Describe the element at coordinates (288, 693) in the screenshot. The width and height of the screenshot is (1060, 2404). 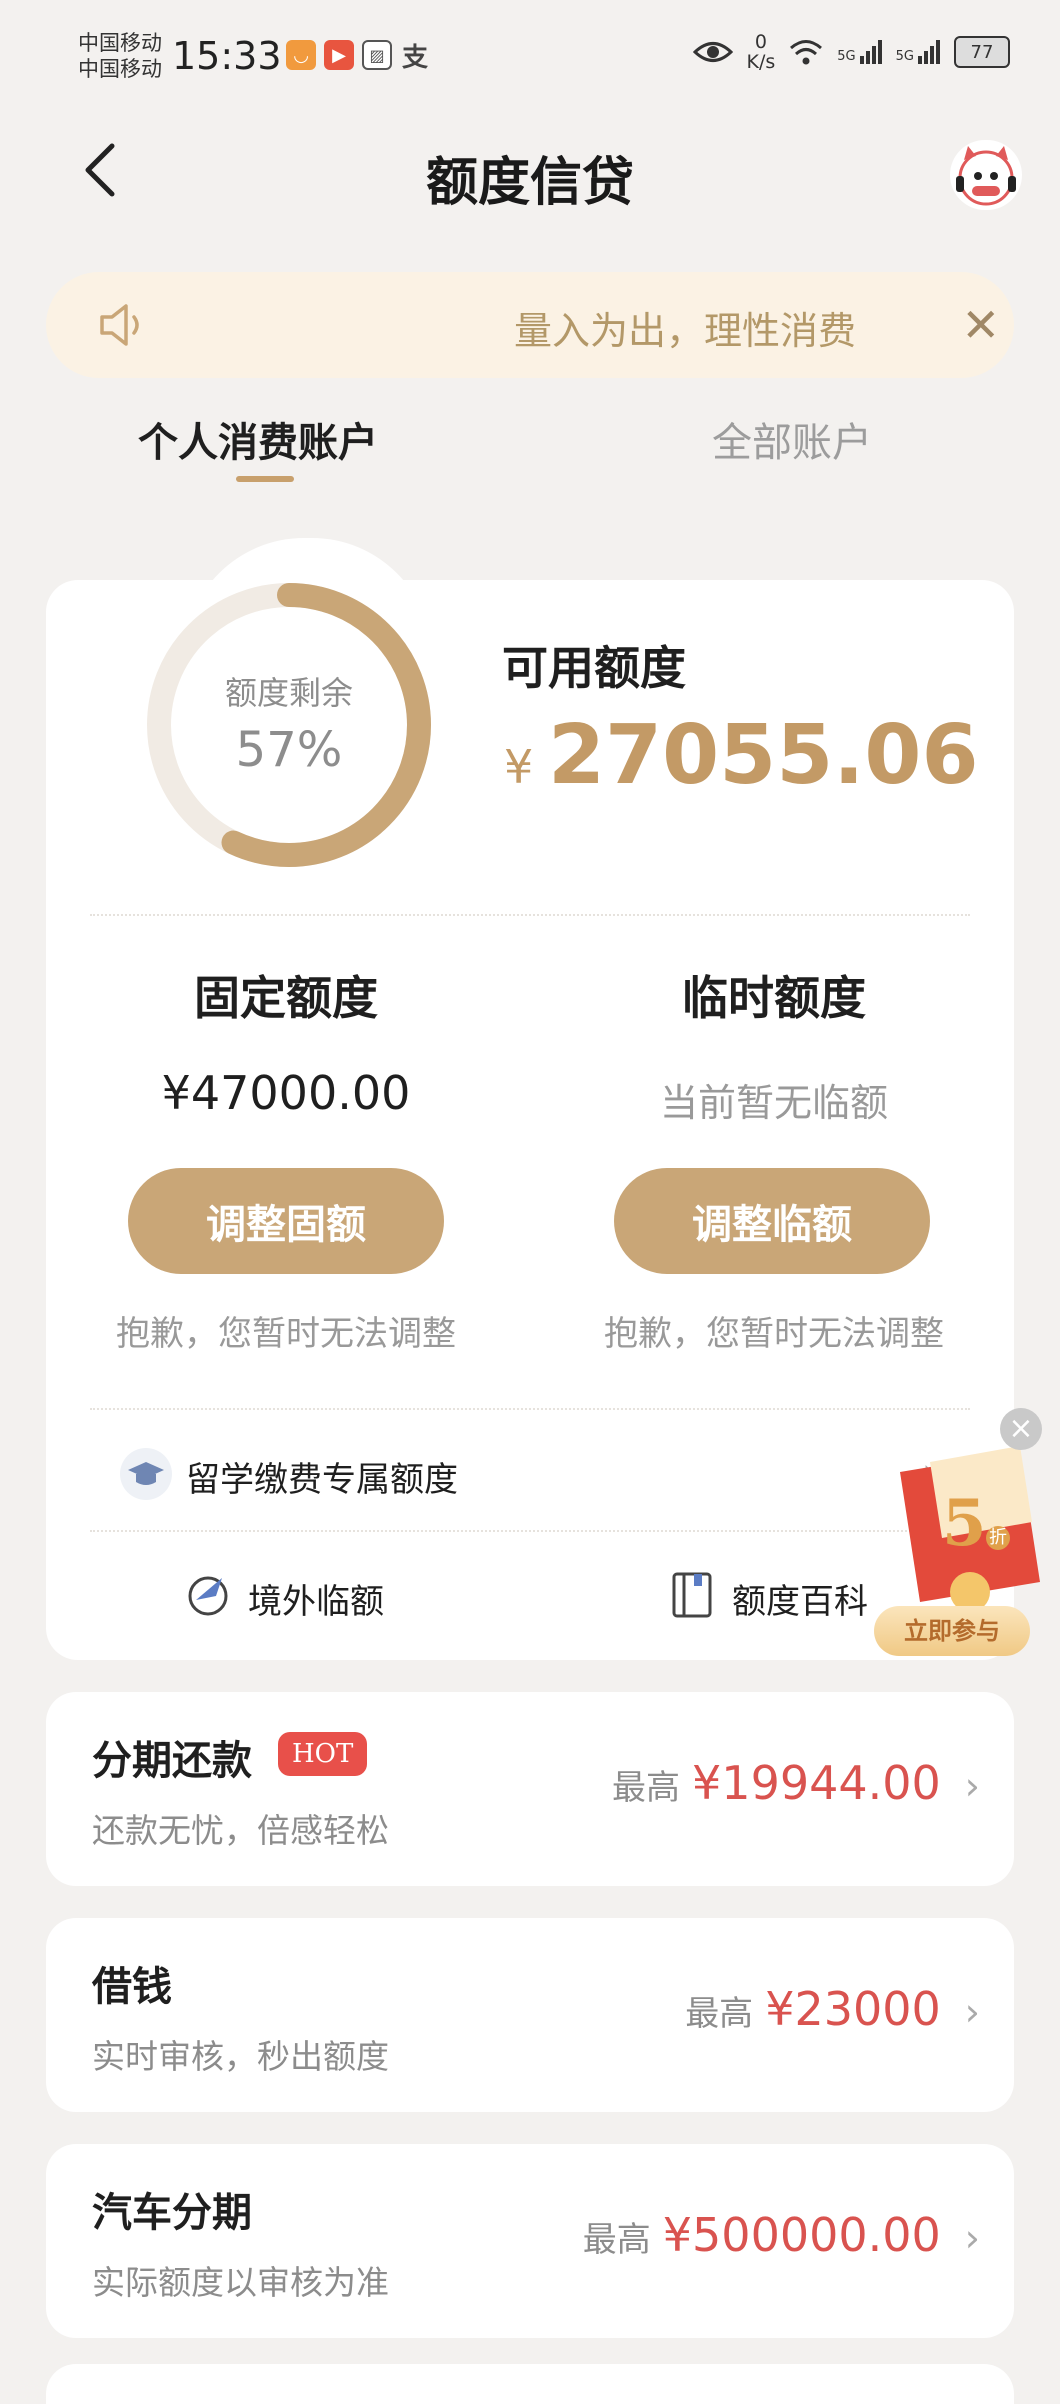
I see `ring-label: 额度剩余` at that location.